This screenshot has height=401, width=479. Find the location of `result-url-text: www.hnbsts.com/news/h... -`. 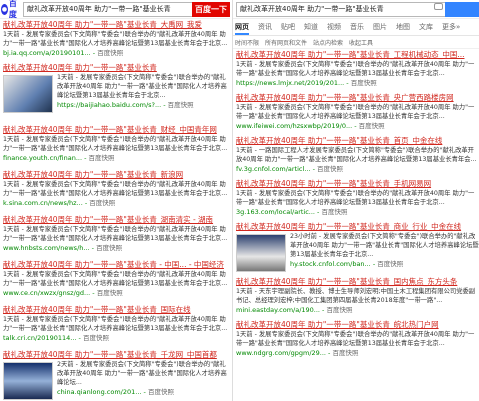

result-url-text: www.hnbsts.com/news/h... - is located at coordinates (49, 248).